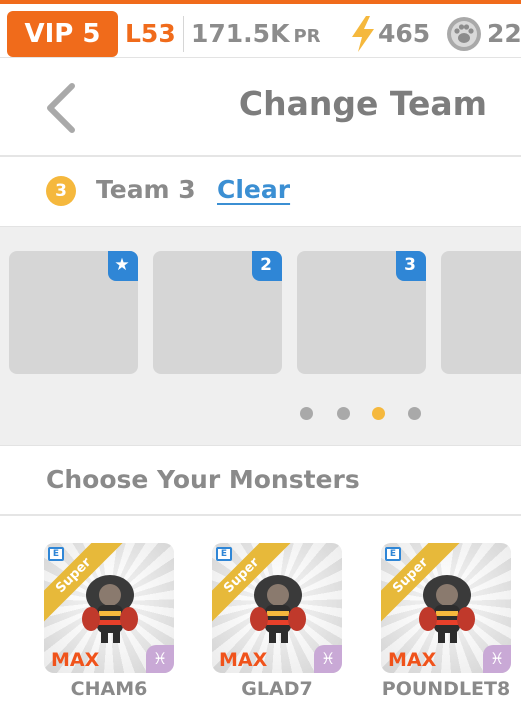 The height and width of the screenshot is (714, 521). Describe the element at coordinates (378, 413) in the screenshot. I see `pager-dot-active` at that location.